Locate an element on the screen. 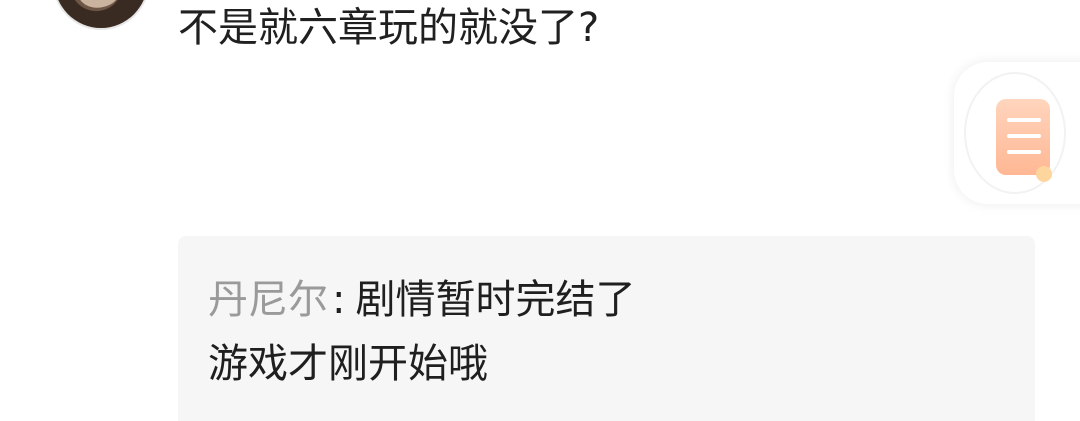 The image size is (1080, 421). reply-row: 丹尼尔: 剧情暂时完结了 is located at coordinates (621, 300).